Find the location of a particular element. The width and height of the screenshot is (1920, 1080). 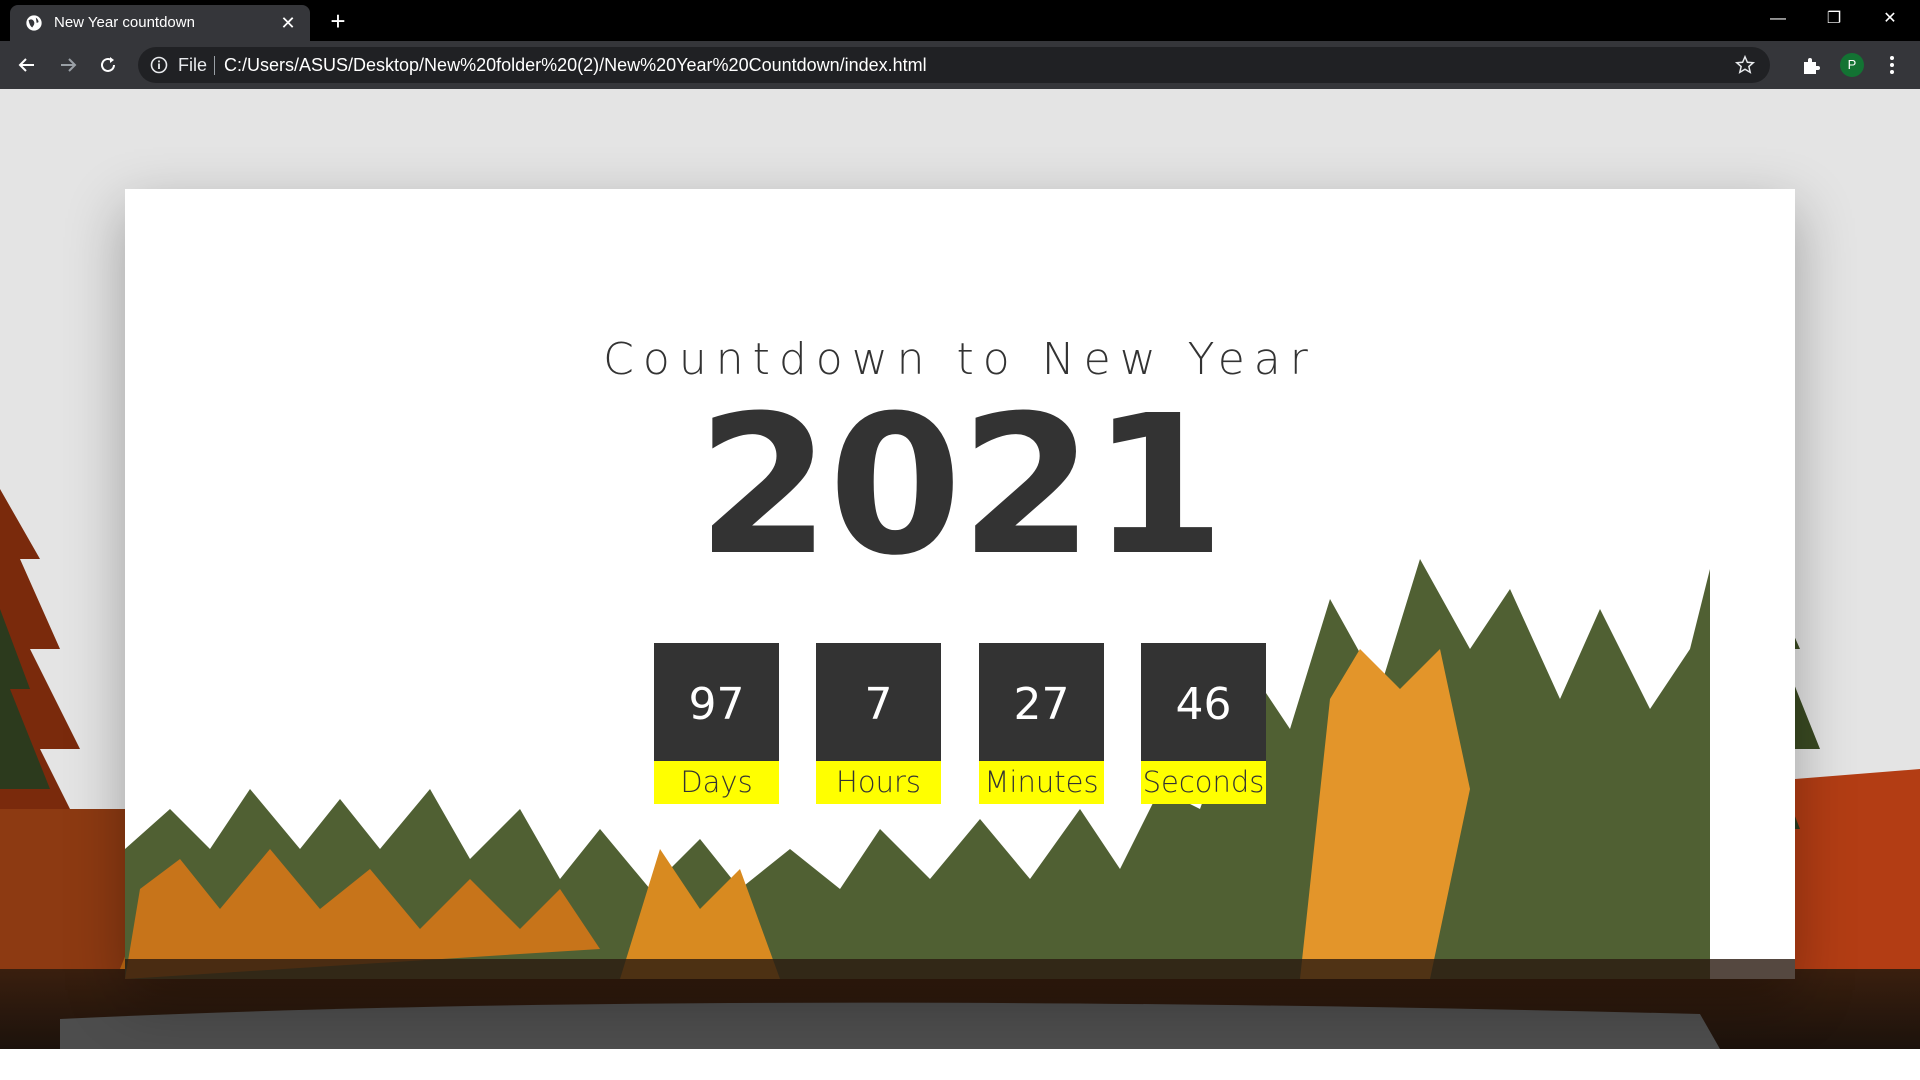

hours-value: 7 is located at coordinates (878, 702).